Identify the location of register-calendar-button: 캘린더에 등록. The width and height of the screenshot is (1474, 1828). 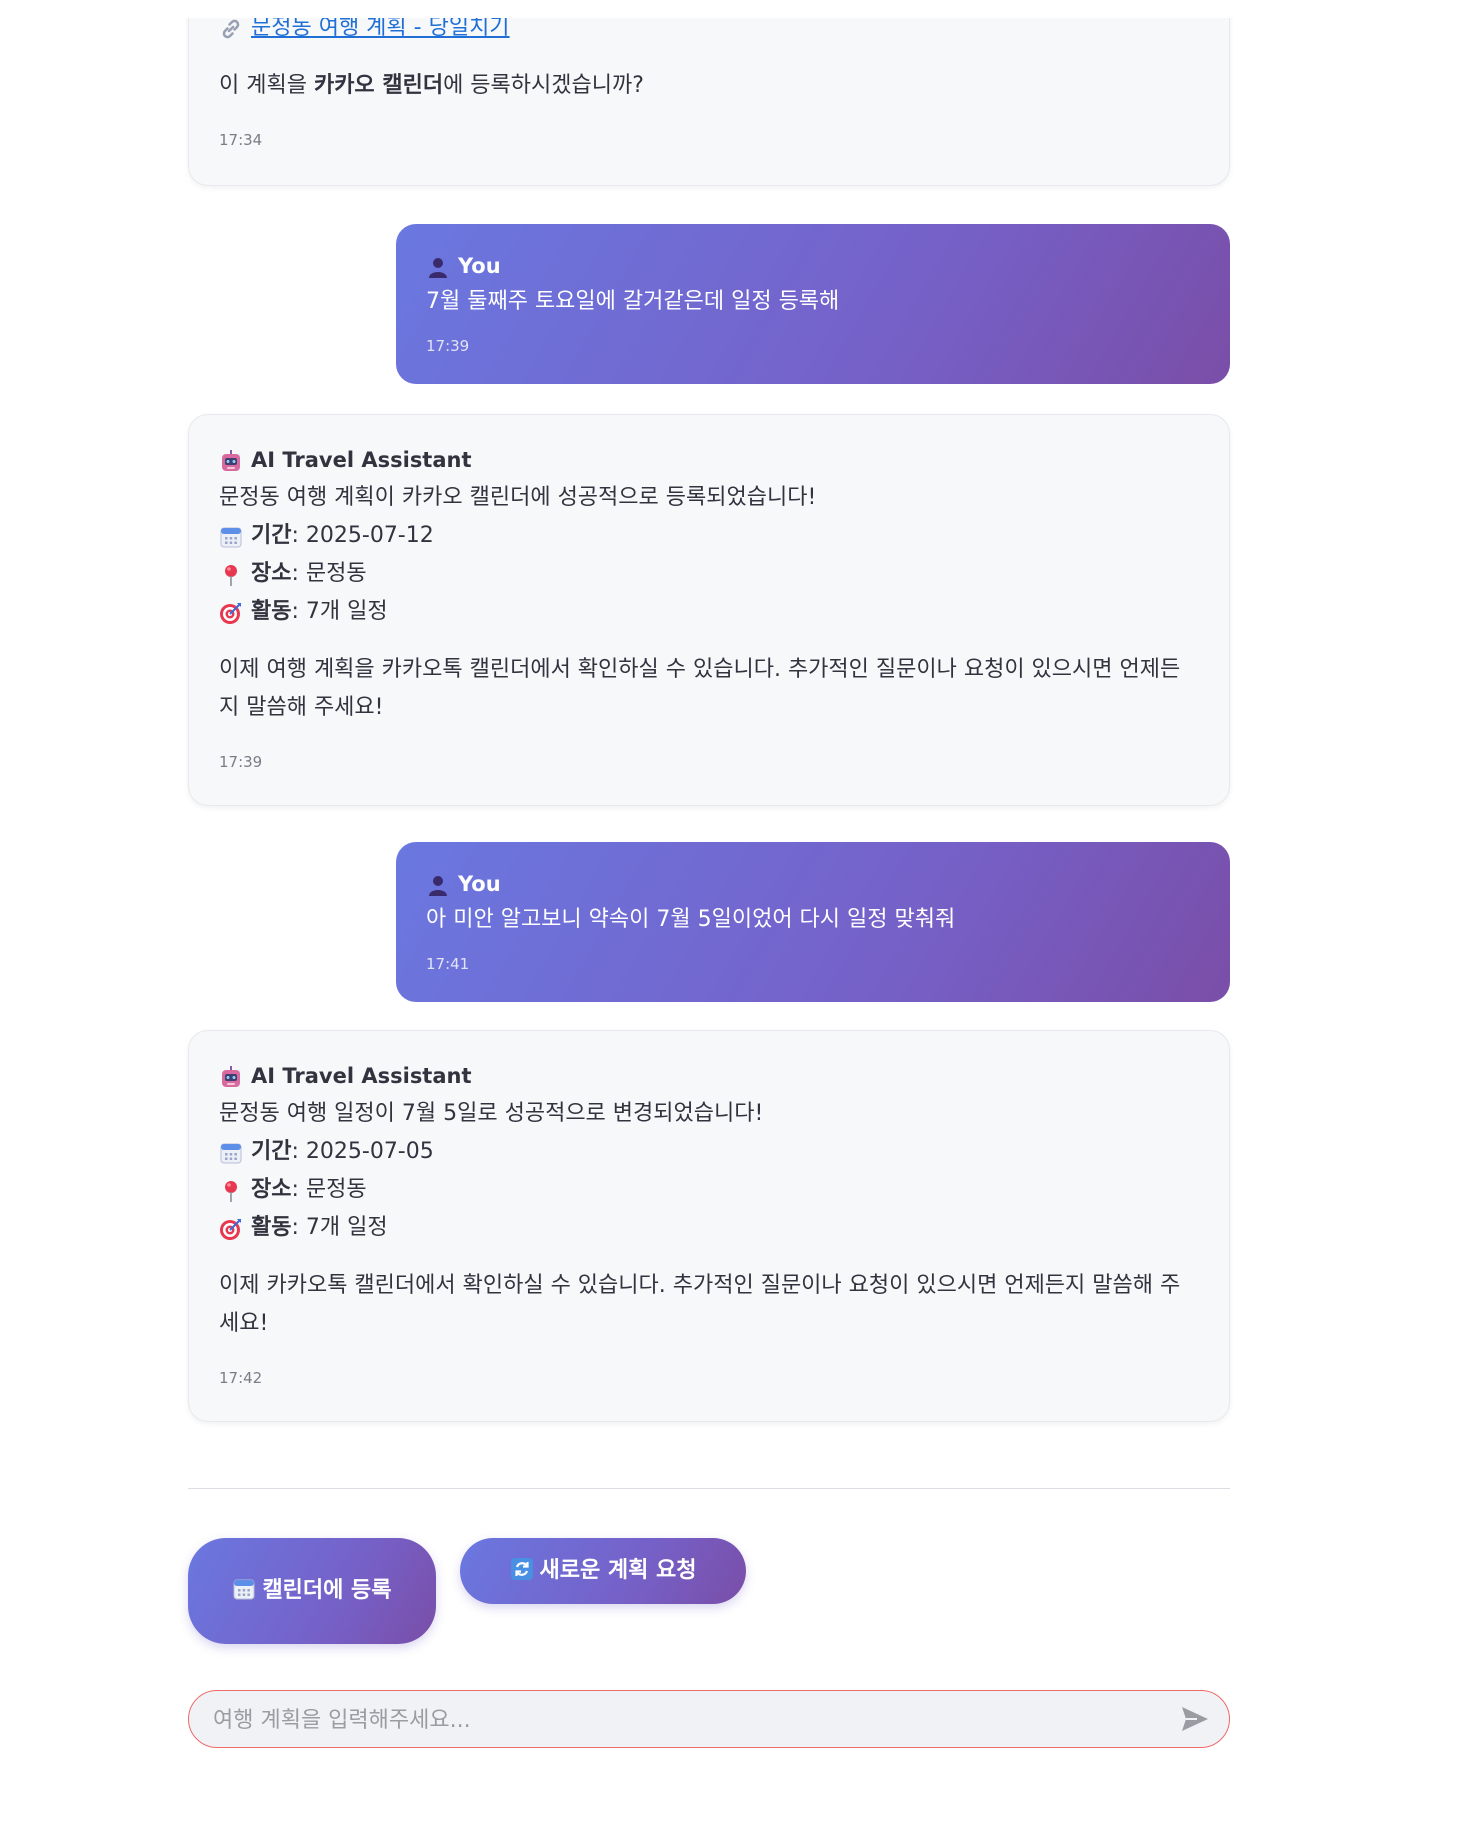
(312, 1591).